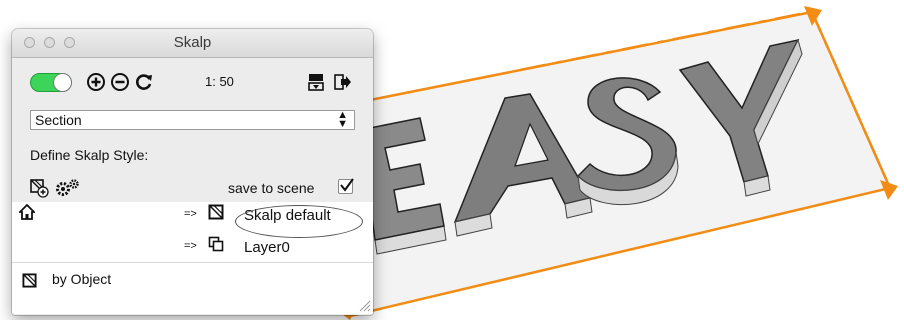  Describe the element at coordinates (219, 81) in the screenshot. I see `scale-label: 1: 50` at that location.